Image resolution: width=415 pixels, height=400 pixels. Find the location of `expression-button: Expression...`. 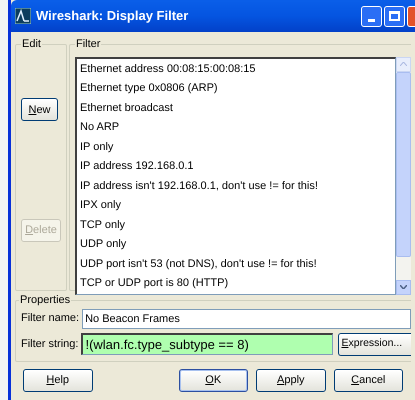

expression-button: Expression... is located at coordinates (374, 344).